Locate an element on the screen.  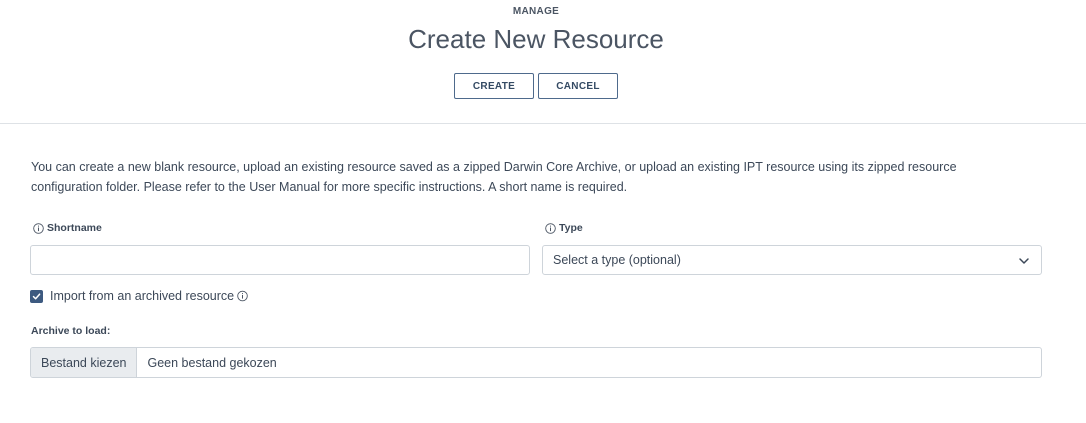
shortname-label-text: Shortname is located at coordinates (74, 228).